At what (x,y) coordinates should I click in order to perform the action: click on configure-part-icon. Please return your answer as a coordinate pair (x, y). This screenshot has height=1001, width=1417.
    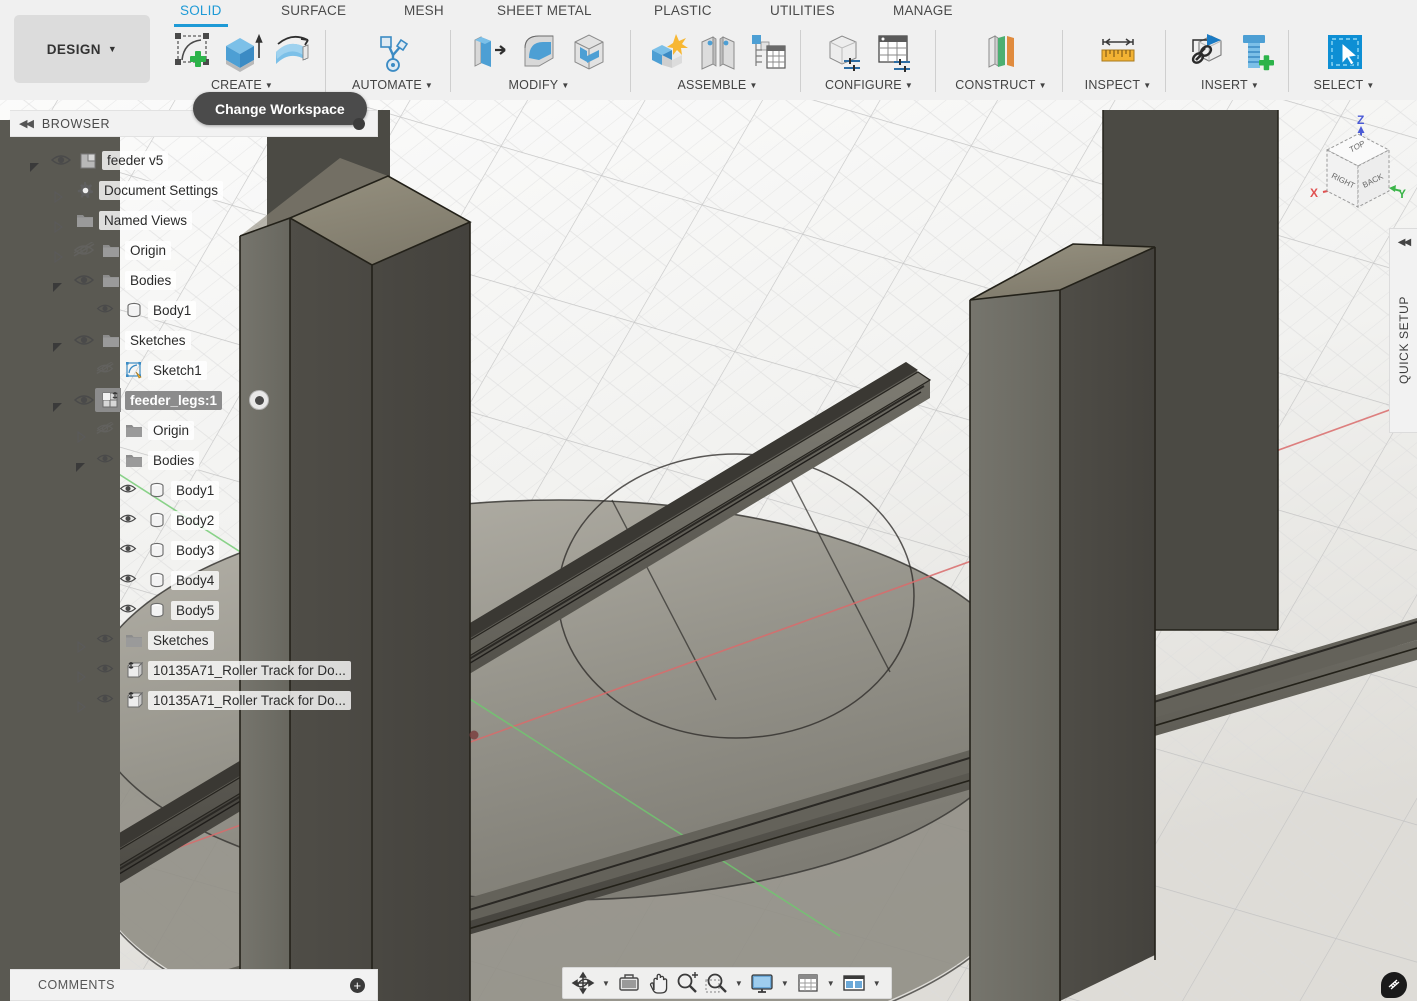
    Looking at the image, I should click on (844, 51).